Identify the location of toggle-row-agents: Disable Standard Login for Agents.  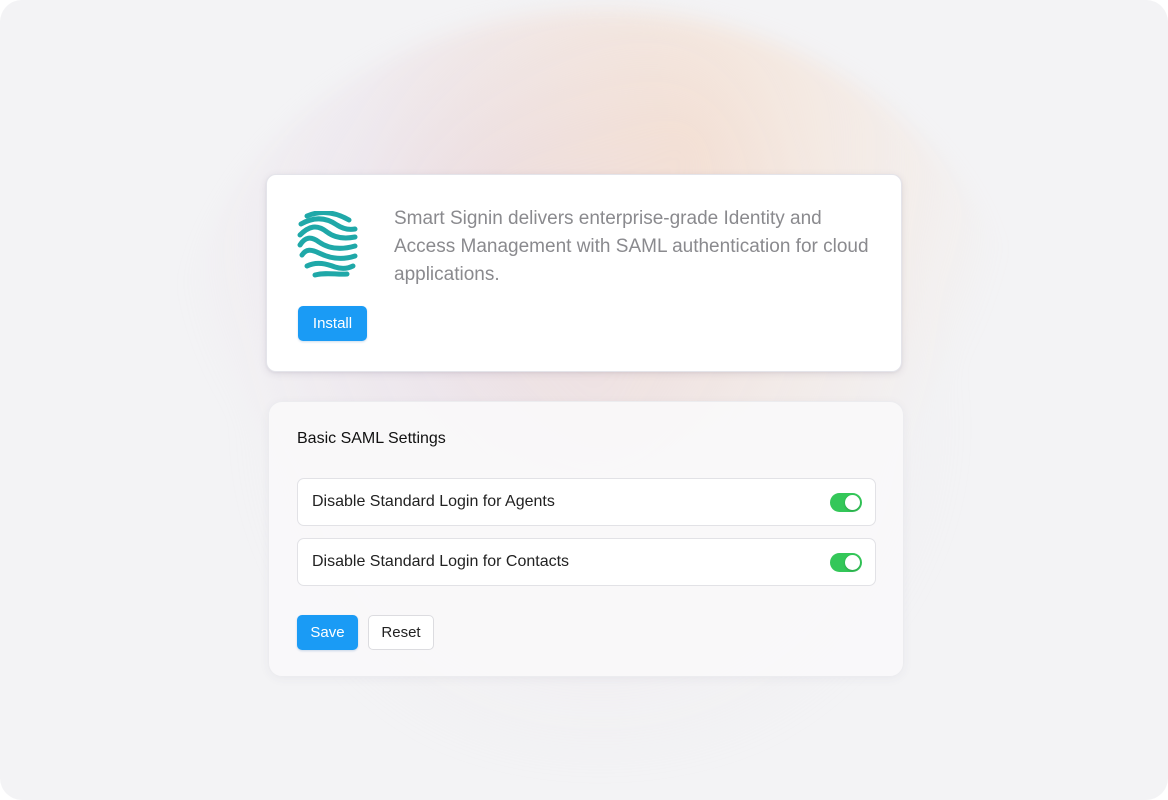
(586, 502).